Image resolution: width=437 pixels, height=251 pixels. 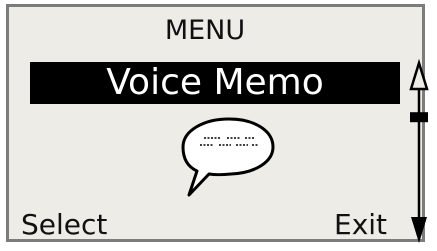 I want to click on exit-softkey: Exit, so click(x=360, y=225).